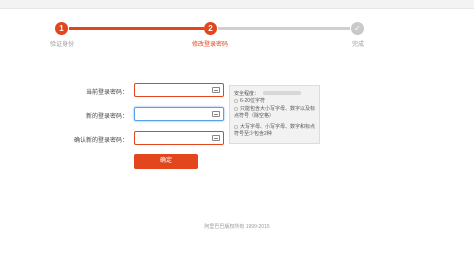 The height and width of the screenshot is (269, 474). I want to click on step-3-check-icon: ✓, so click(357, 28).